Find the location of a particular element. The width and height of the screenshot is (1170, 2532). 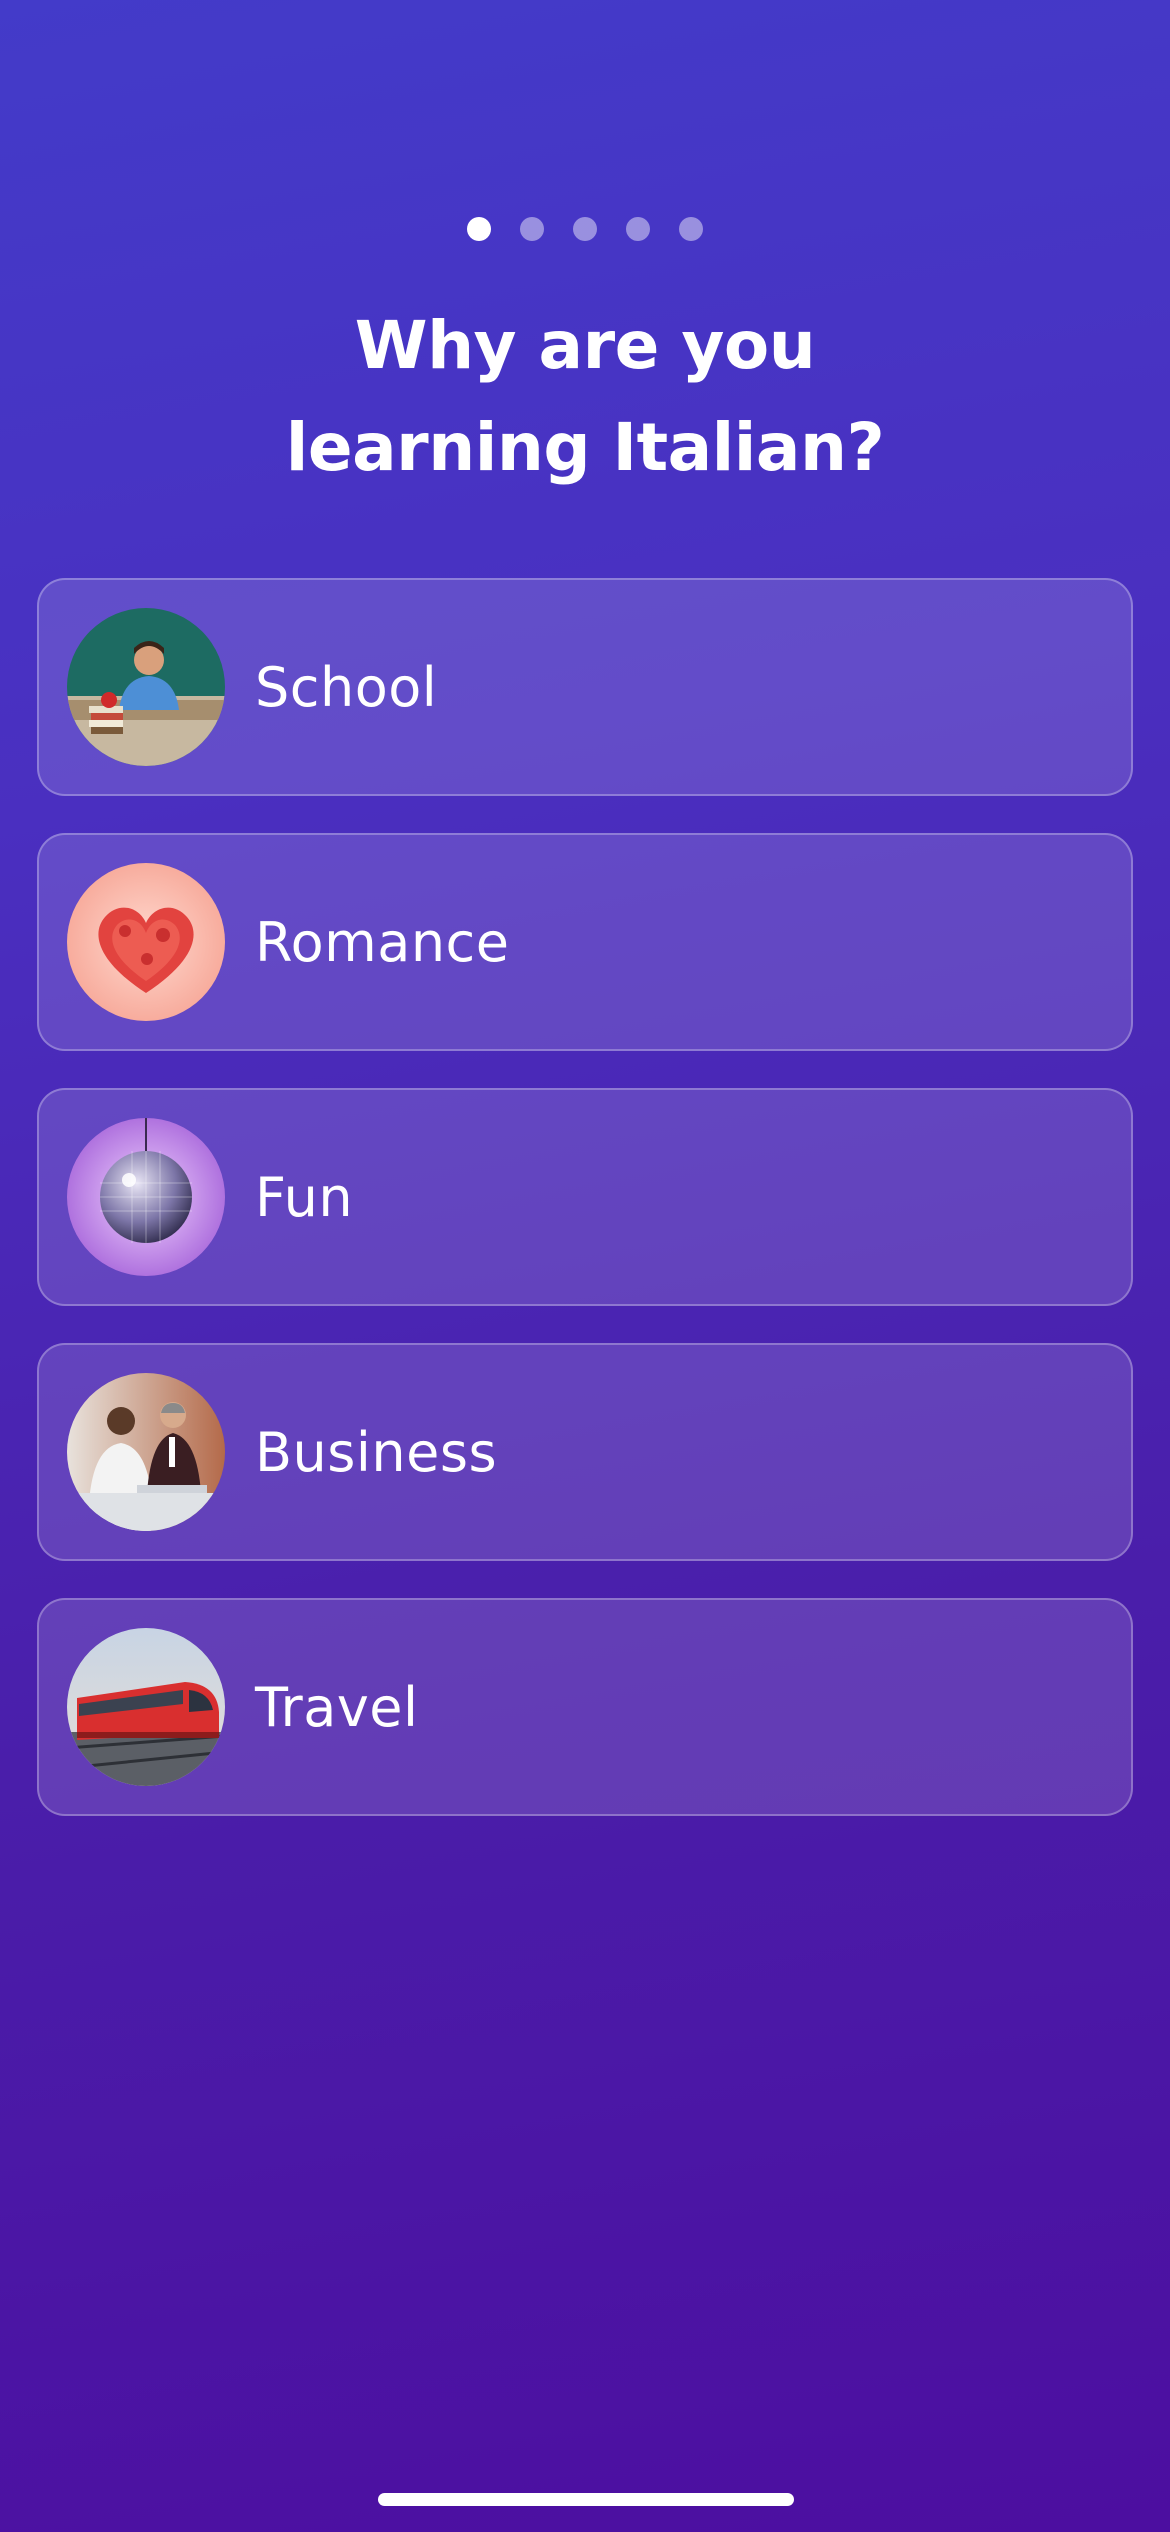

option-fun: Fun is located at coordinates (585, 1197).